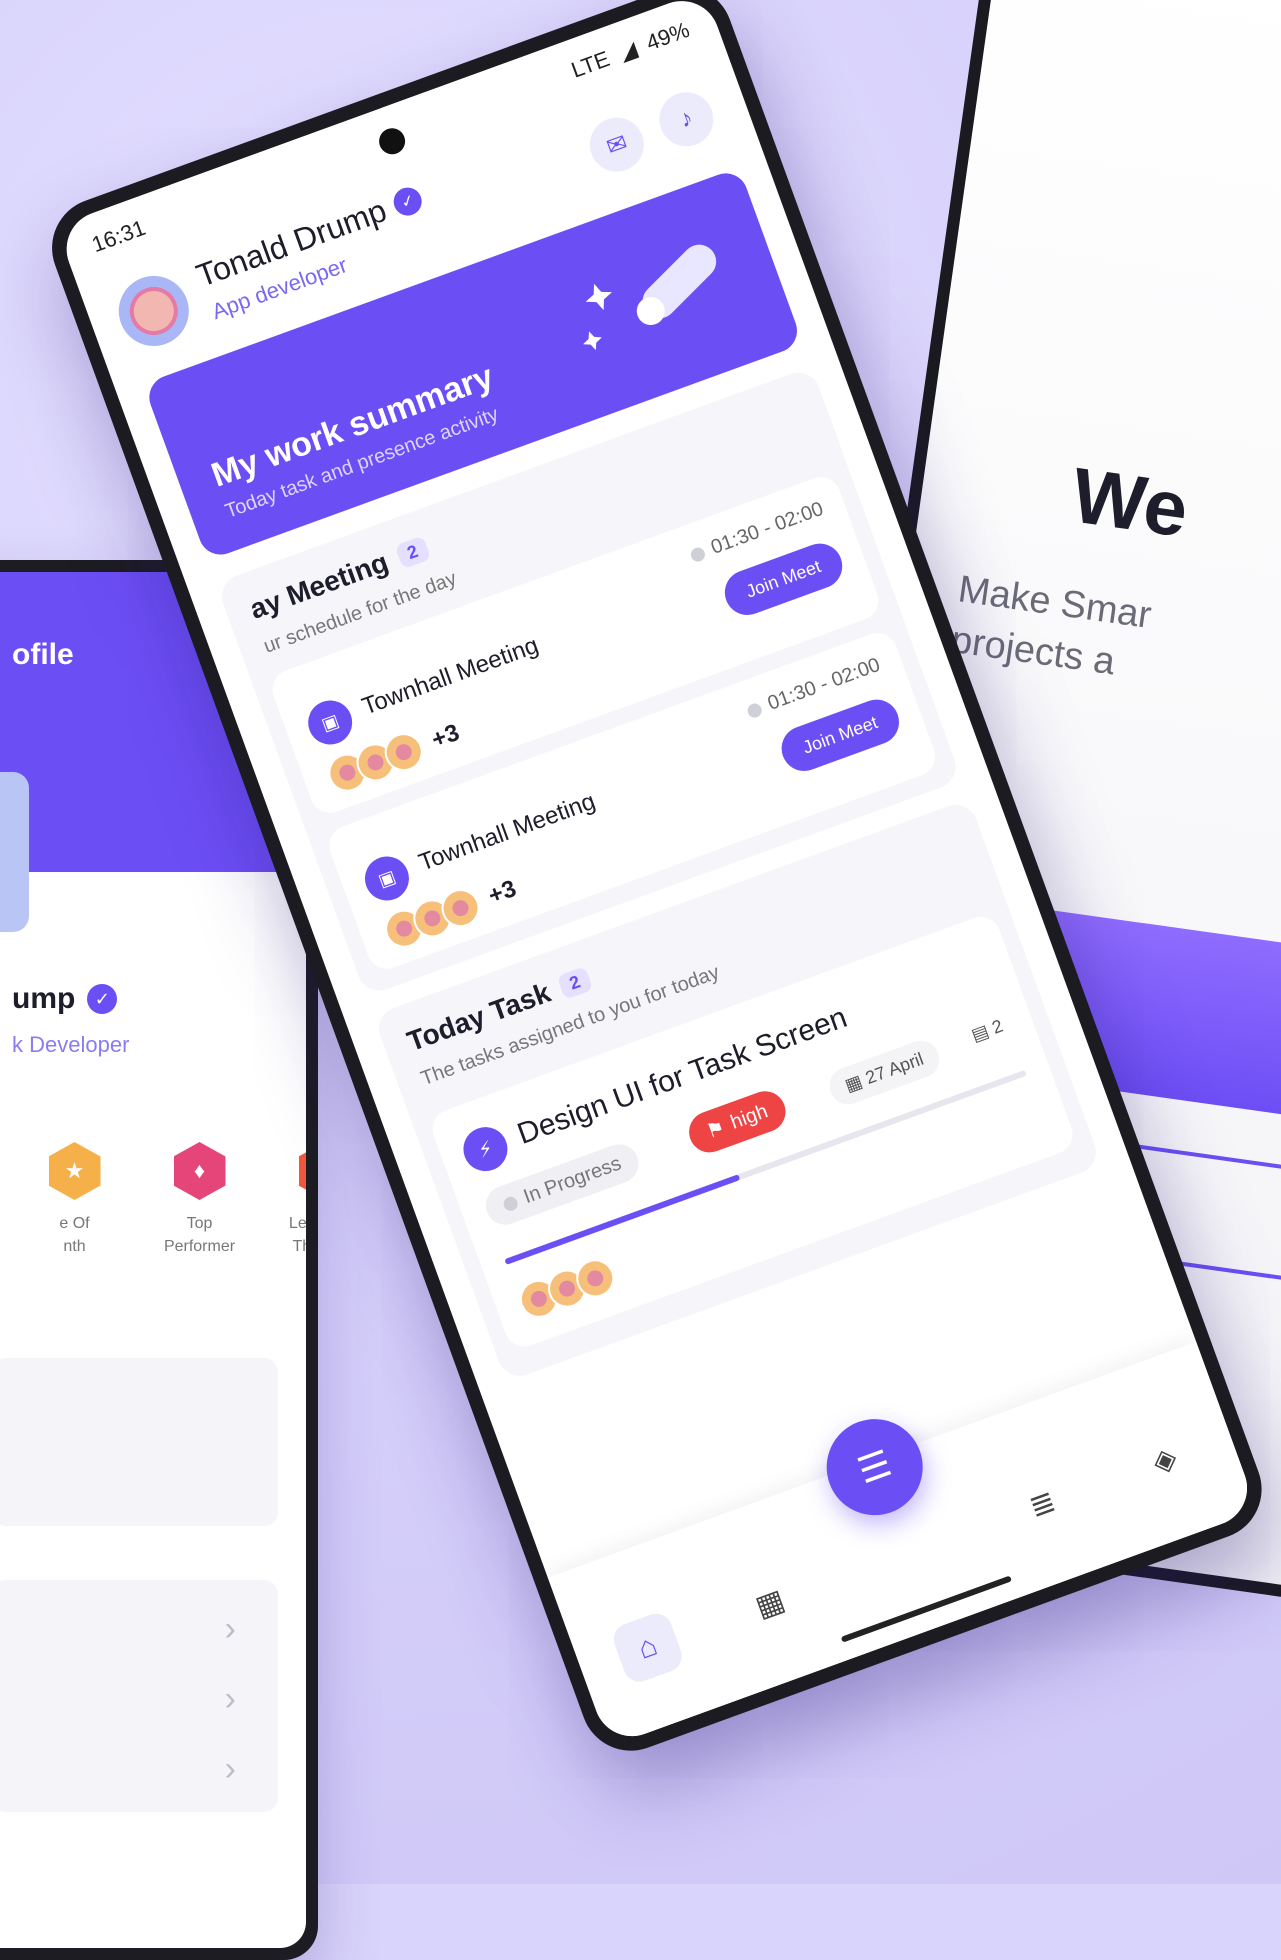 The width and height of the screenshot is (1281, 1960). Describe the element at coordinates (987, 1031) in the screenshot. I see `comment-count: ▤ 2` at that location.